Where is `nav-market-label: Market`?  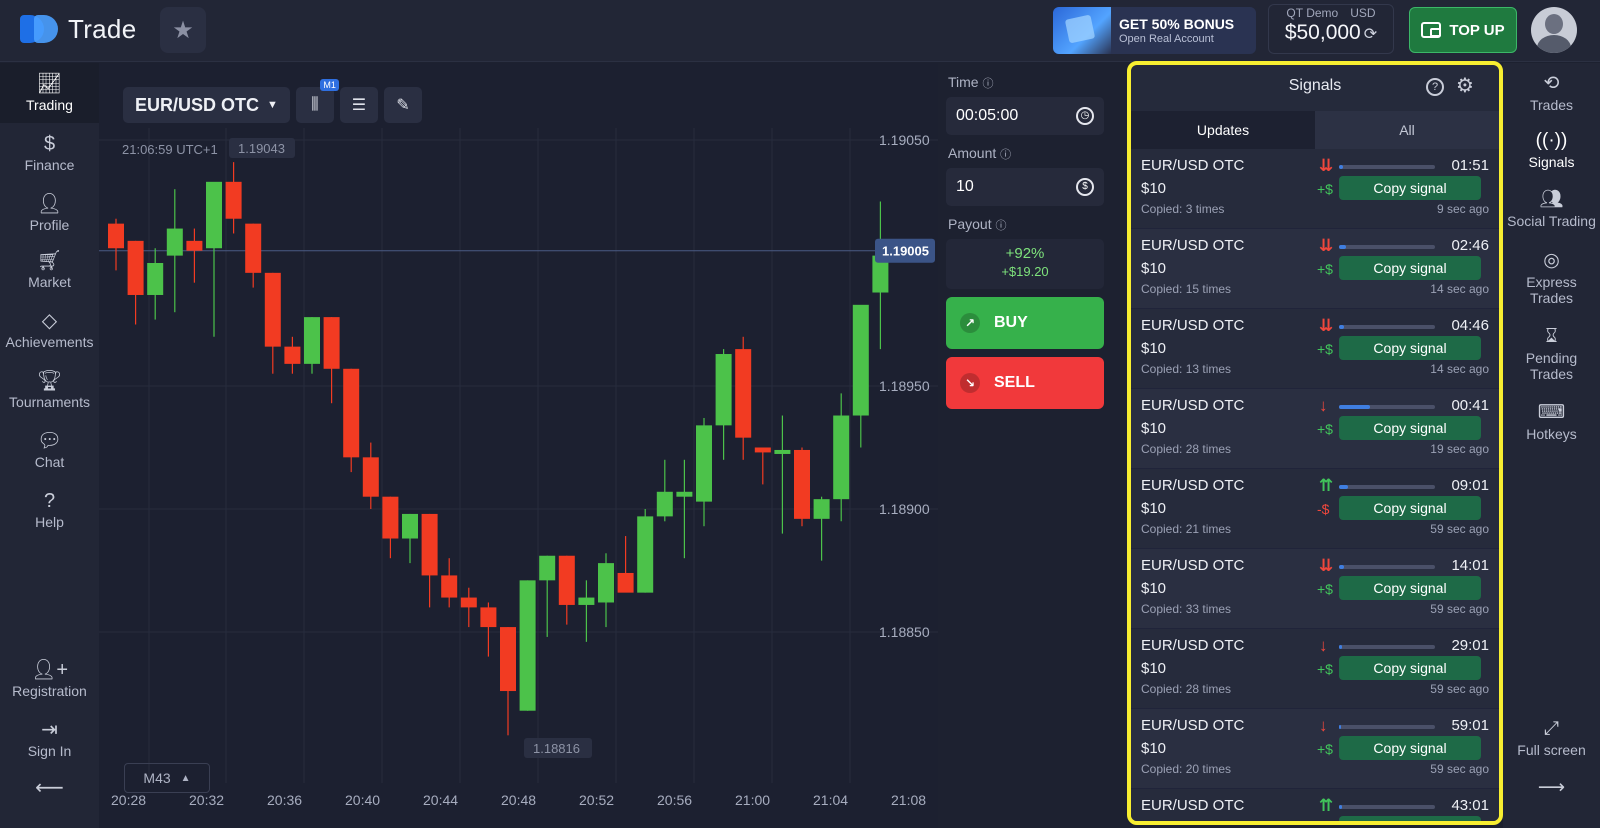 nav-market-label: Market is located at coordinates (49, 282).